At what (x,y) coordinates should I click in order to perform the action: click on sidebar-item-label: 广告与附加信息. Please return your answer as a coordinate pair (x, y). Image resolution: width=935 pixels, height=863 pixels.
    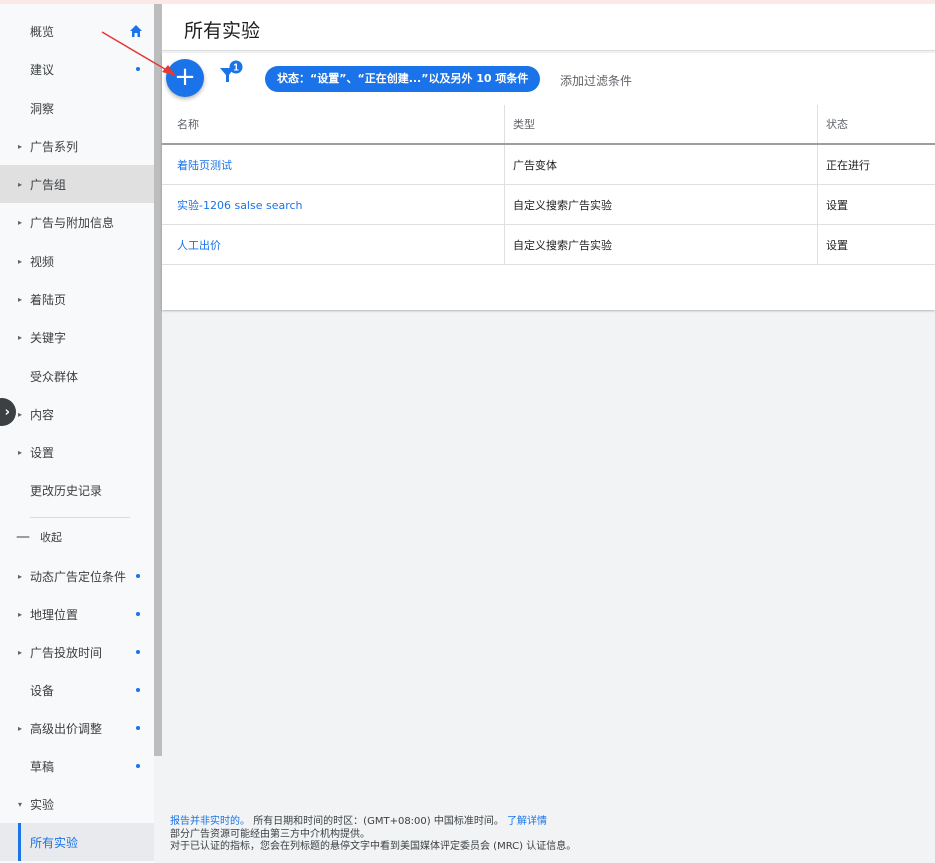
    Looking at the image, I should click on (72, 222).